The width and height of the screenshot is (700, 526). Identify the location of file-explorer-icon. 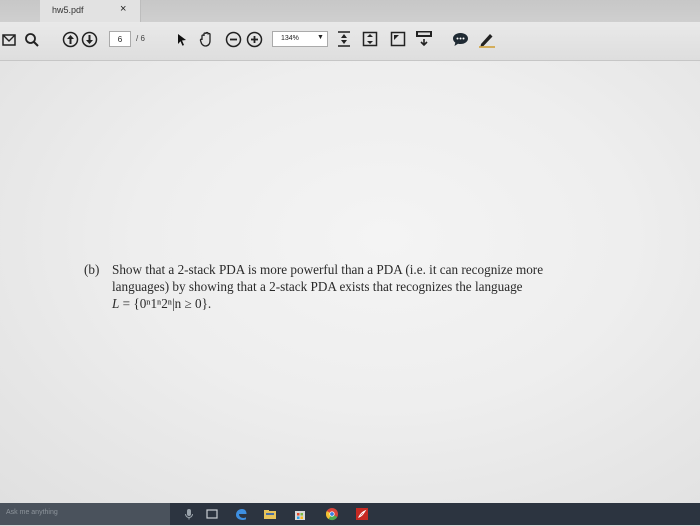
(270, 514).